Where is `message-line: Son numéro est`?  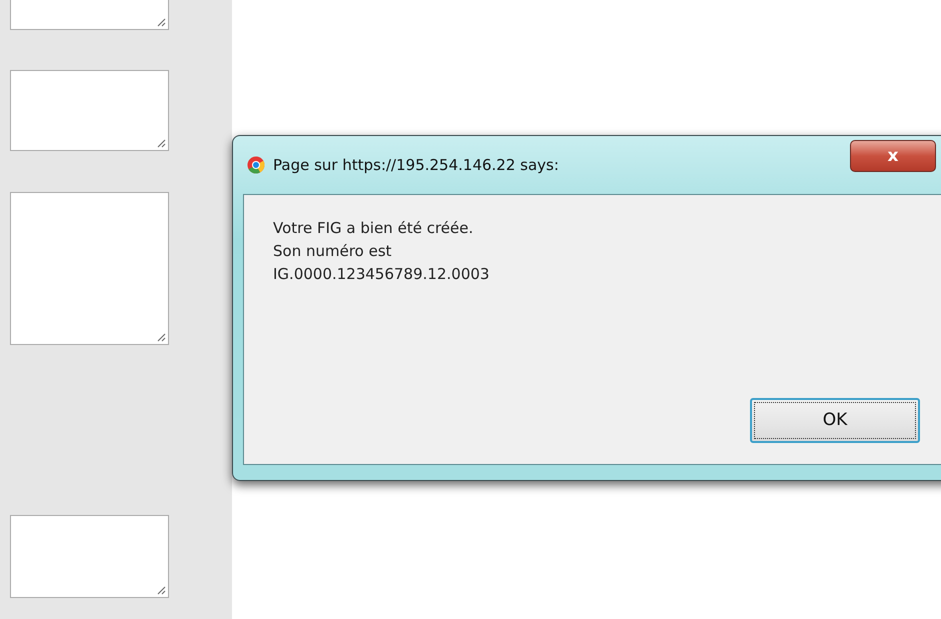 message-line: Son numéro est is located at coordinates (333, 251).